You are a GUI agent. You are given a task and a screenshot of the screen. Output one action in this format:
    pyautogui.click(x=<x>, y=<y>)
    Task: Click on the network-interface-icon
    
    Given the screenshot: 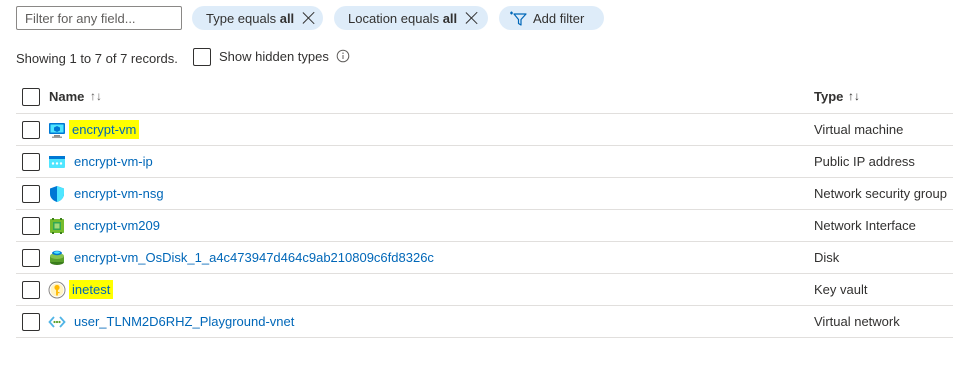 What is the action you would take?
    pyautogui.click(x=57, y=226)
    